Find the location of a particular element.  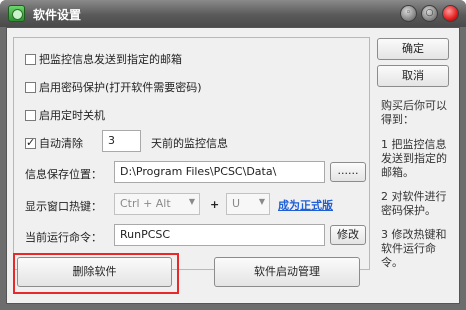

auto-clear-label: 自动清除 is located at coordinates (61, 143).